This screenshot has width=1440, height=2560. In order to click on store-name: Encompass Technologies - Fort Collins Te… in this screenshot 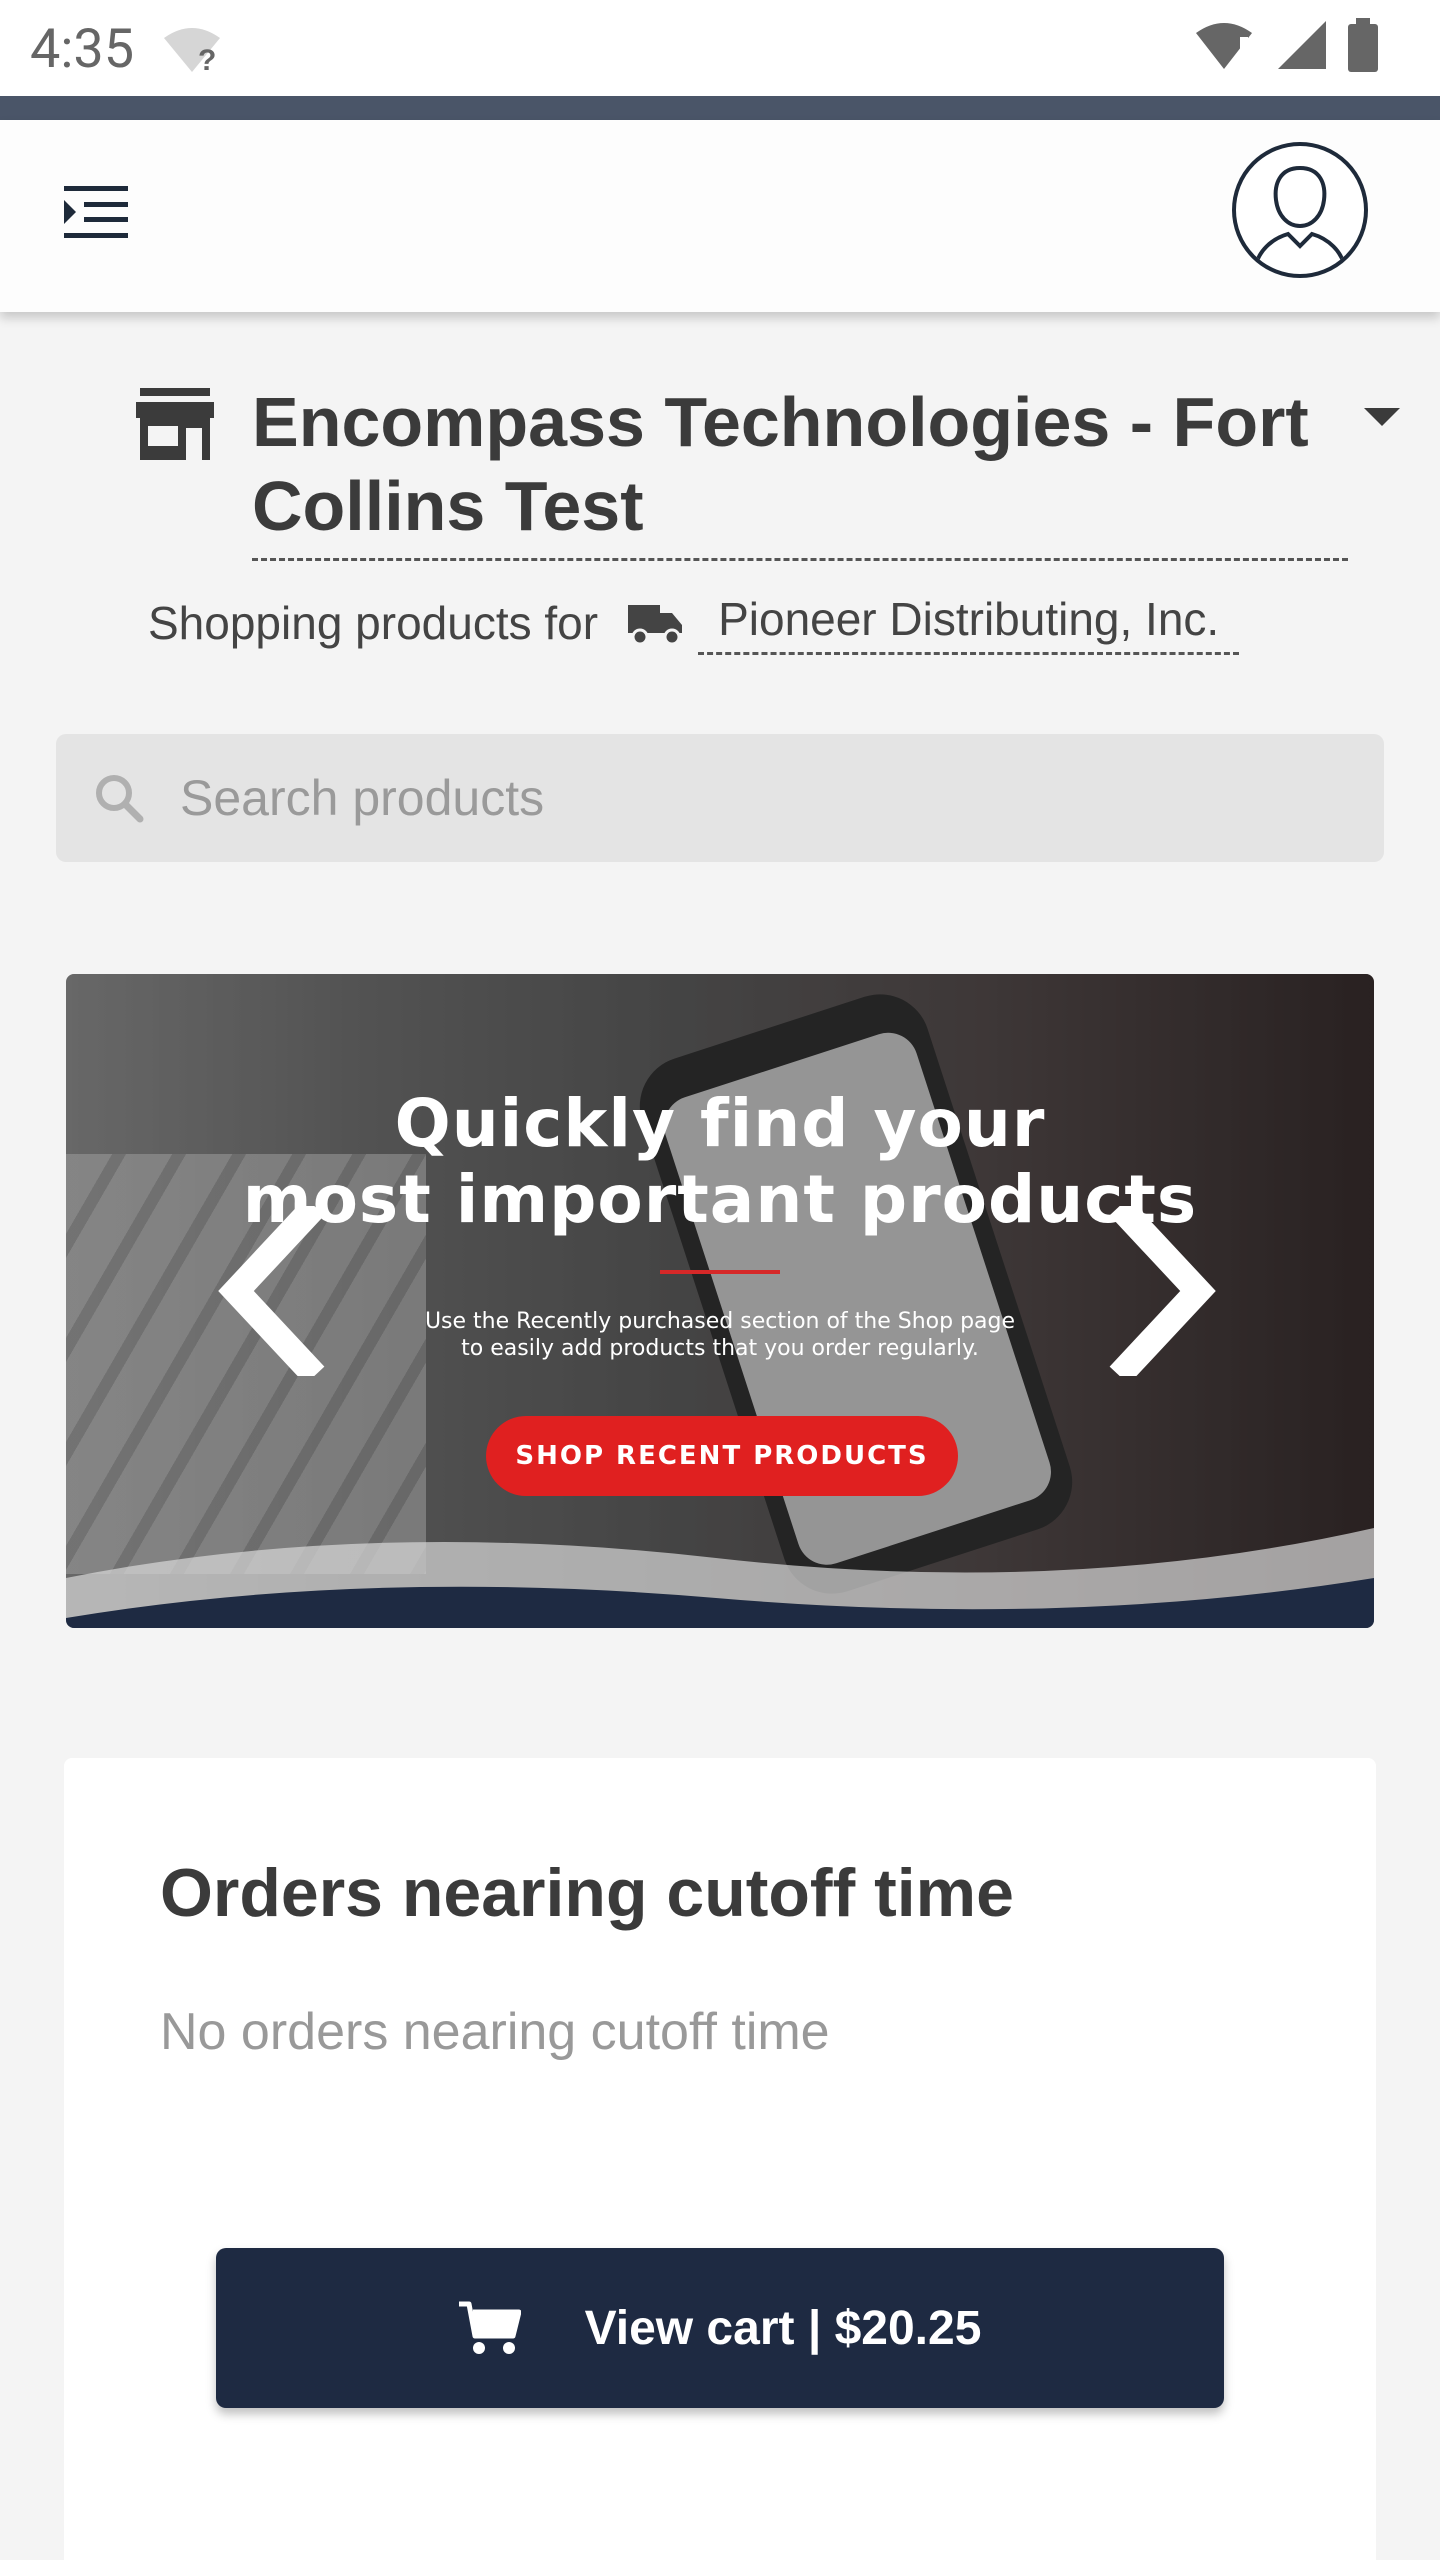, I will do `click(800, 470)`.